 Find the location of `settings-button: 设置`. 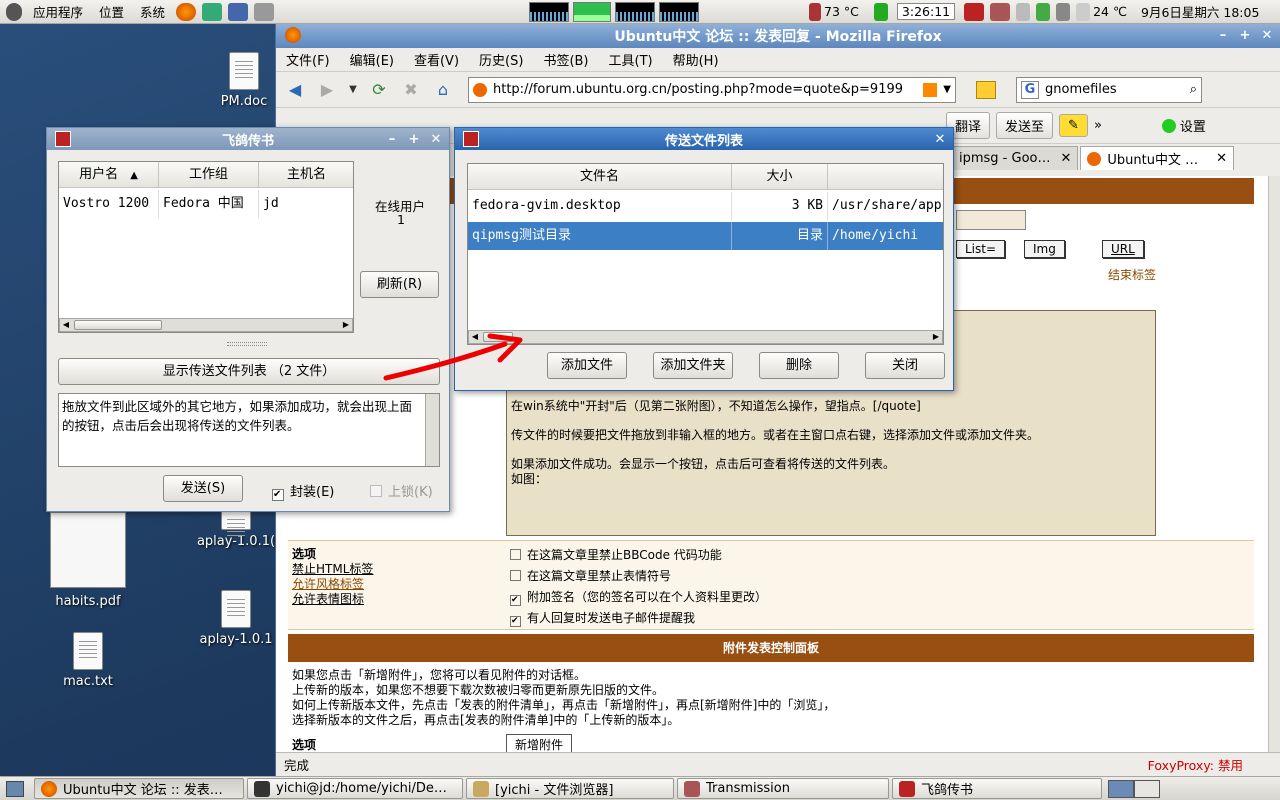

settings-button: 设置 is located at coordinates (1193, 125).